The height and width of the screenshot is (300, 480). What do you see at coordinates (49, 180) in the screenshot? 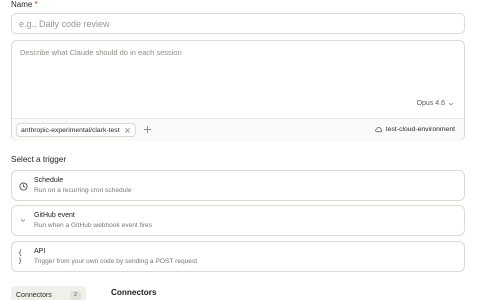
I see `trigger-title: Schedule` at bounding box center [49, 180].